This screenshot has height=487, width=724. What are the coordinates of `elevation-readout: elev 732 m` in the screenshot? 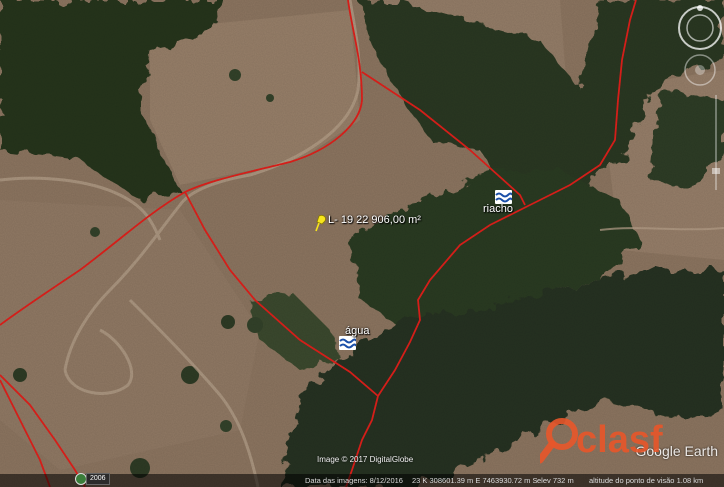 It's located at (555, 480).